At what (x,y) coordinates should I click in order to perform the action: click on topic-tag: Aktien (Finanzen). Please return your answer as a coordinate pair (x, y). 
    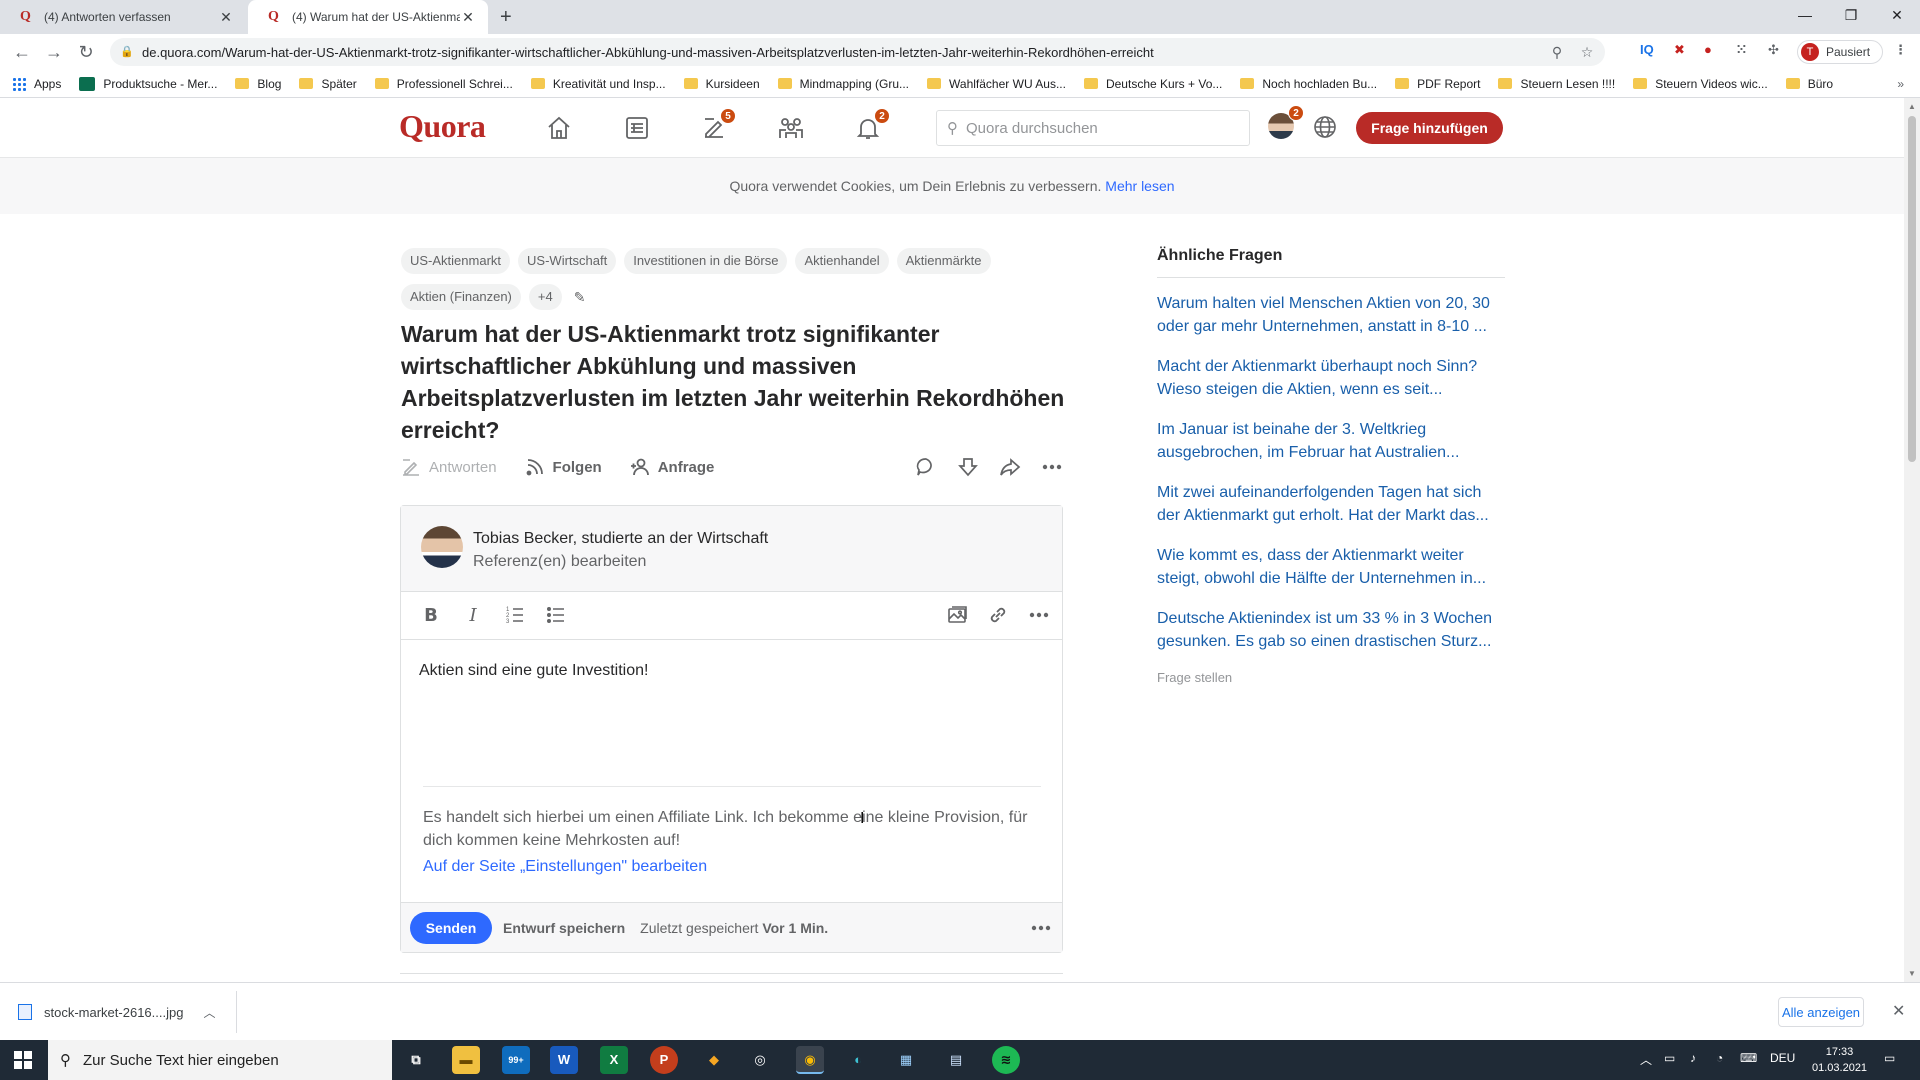
    Looking at the image, I should click on (461, 297).